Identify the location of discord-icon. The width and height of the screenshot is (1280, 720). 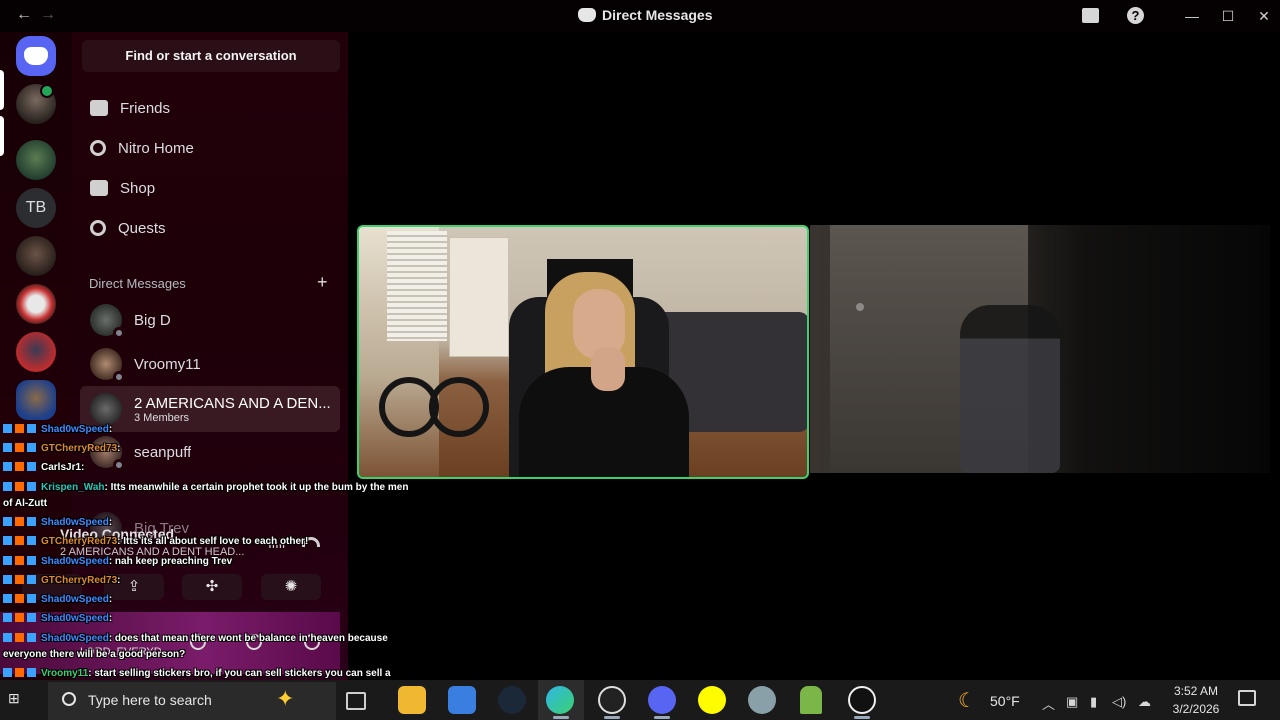
(662, 700).